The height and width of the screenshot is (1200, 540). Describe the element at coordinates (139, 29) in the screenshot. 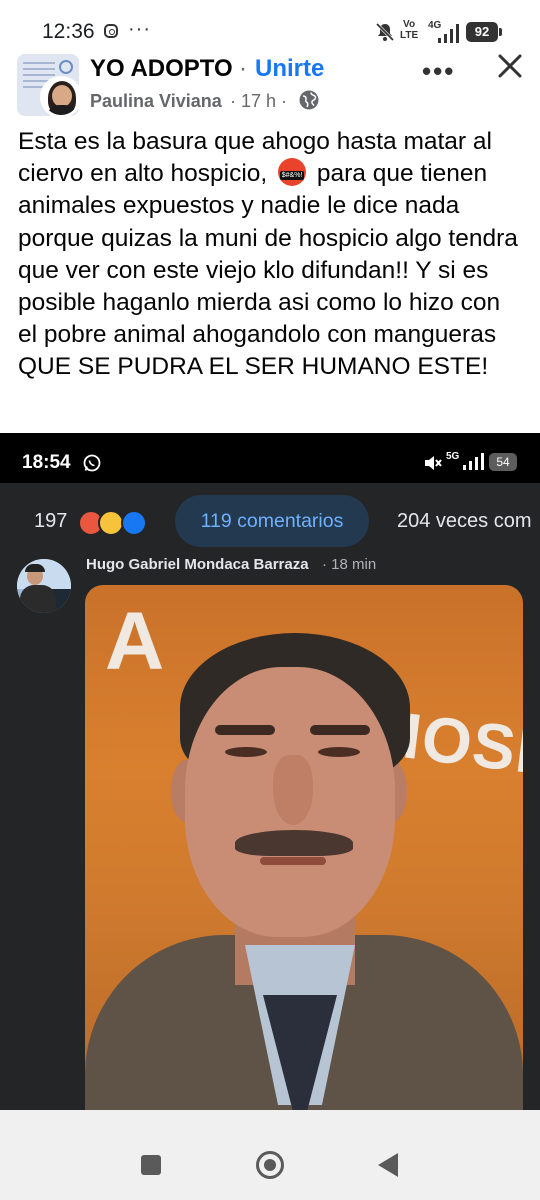

I see `notification-dots: ···` at that location.